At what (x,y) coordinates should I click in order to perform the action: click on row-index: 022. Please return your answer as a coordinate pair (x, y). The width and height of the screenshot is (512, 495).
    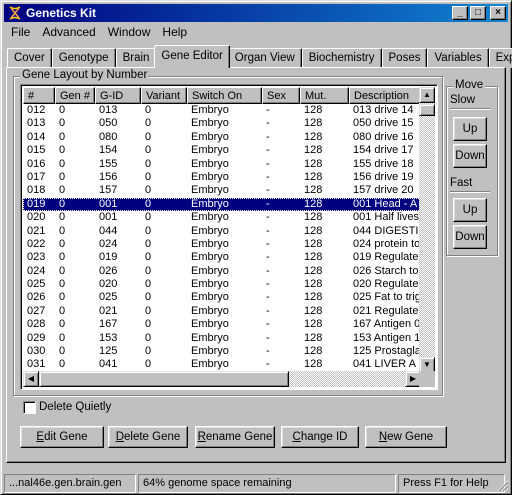
    Looking at the image, I should click on (36, 243).